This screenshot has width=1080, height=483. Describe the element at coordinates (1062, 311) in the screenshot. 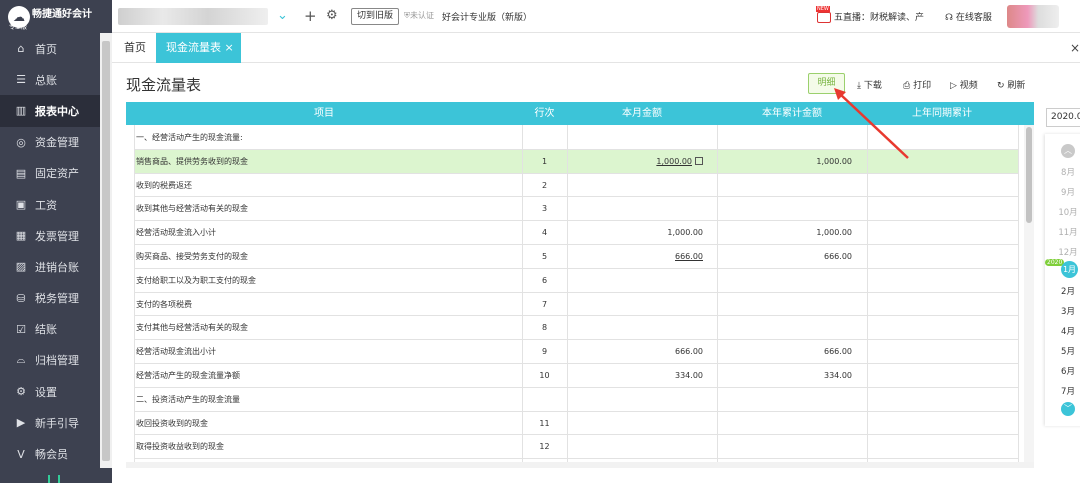

I see `month-item: 3月` at that location.